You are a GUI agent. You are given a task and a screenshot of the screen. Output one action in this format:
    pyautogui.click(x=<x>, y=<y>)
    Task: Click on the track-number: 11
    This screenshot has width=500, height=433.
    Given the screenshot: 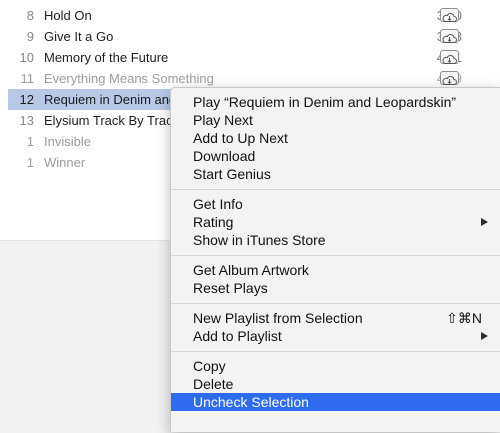 What is the action you would take?
    pyautogui.click(x=27, y=78)
    